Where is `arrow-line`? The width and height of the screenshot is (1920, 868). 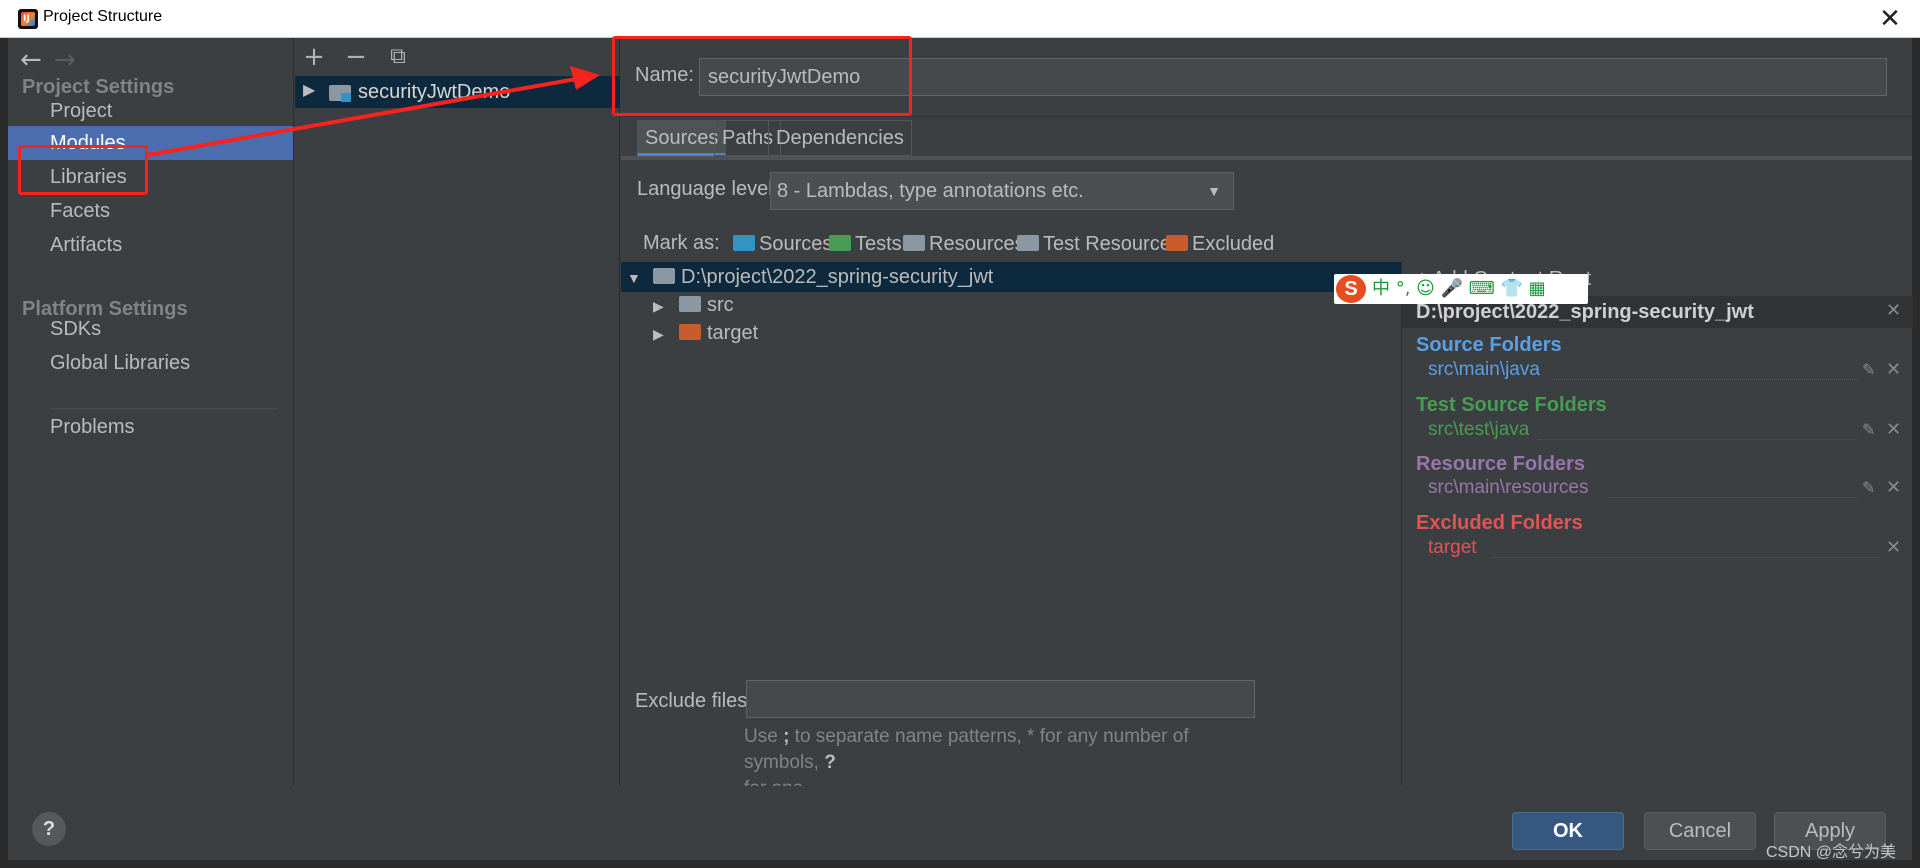 arrow-line is located at coordinates (365, 116).